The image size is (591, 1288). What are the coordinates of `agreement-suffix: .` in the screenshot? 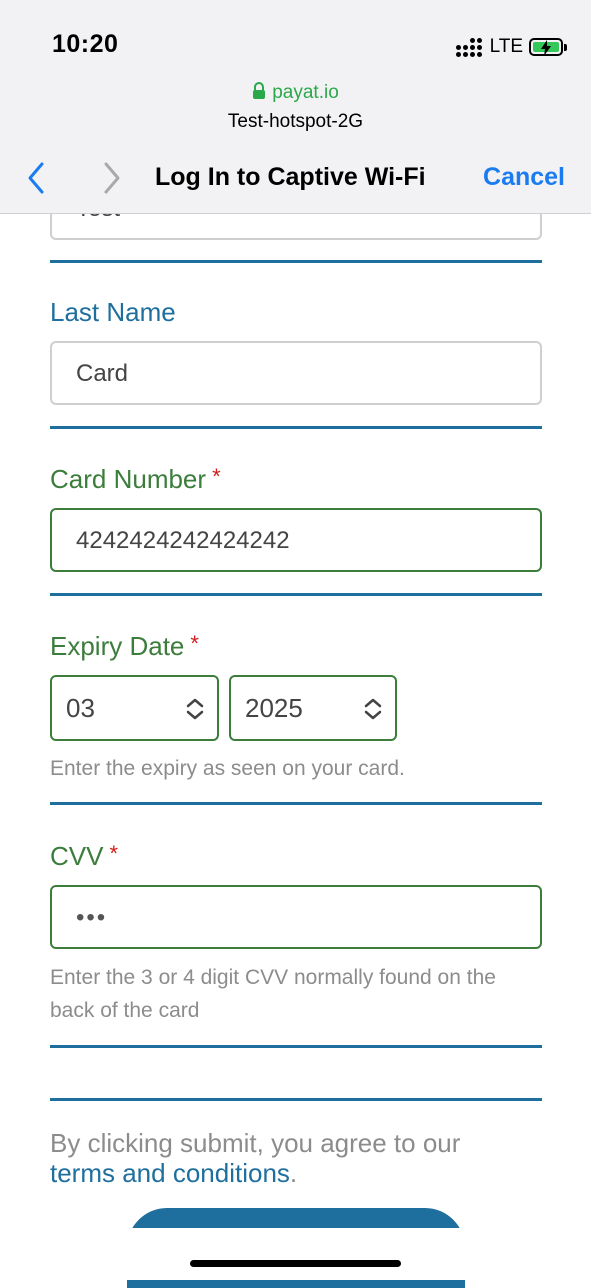 It's located at (293, 1173).